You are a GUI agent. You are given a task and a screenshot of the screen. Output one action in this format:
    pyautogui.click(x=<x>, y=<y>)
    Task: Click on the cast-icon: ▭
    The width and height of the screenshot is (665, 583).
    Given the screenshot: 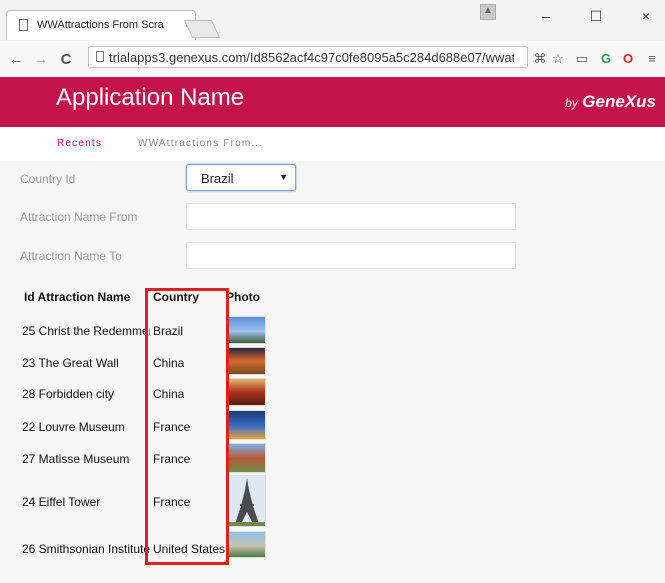 What is the action you would take?
    pyautogui.click(x=582, y=59)
    